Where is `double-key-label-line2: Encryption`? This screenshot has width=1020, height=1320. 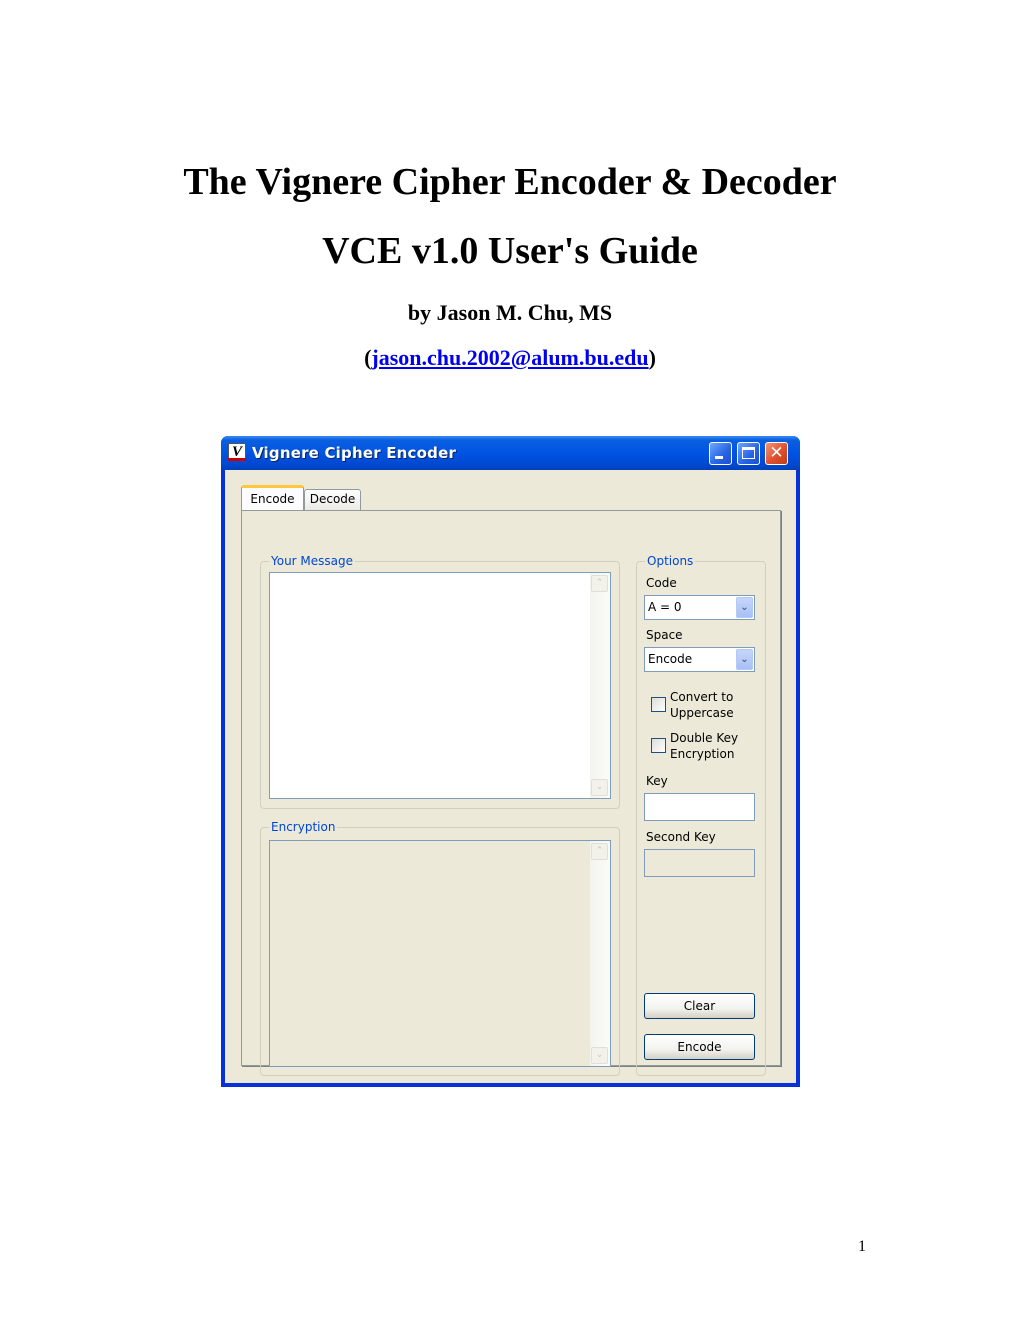
double-key-label-line2: Encryption is located at coordinates (702, 754).